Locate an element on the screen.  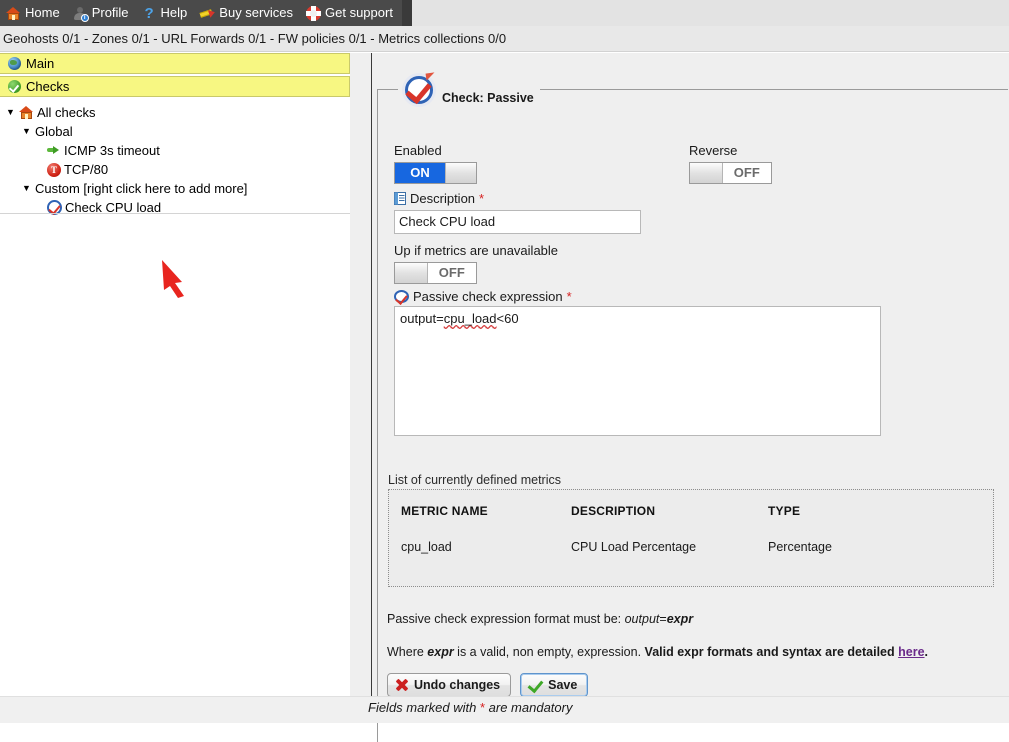
note1-bolditalic: expr is located at coordinates (680, 619).